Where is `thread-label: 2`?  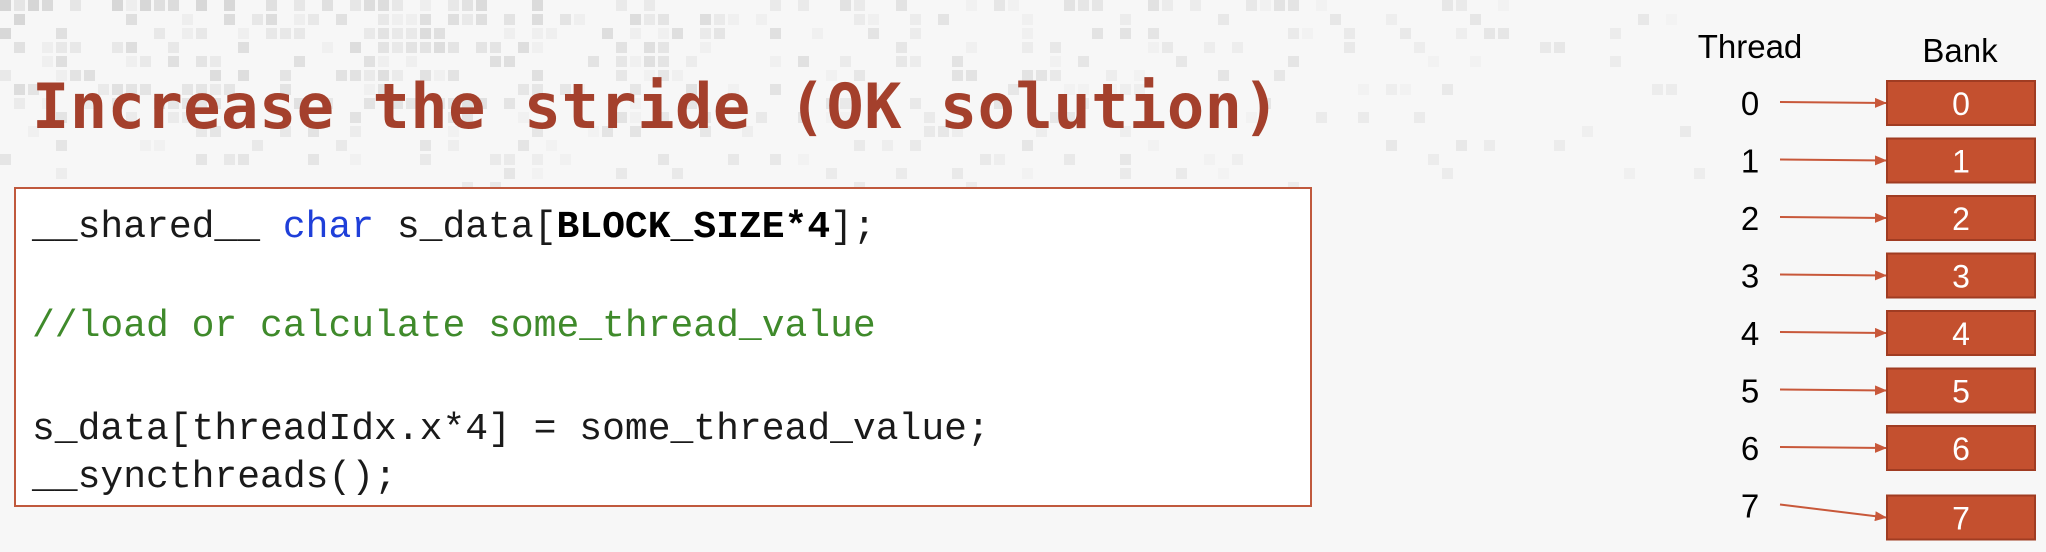 thread-label: 2 is located at coordinates (1750, 218).